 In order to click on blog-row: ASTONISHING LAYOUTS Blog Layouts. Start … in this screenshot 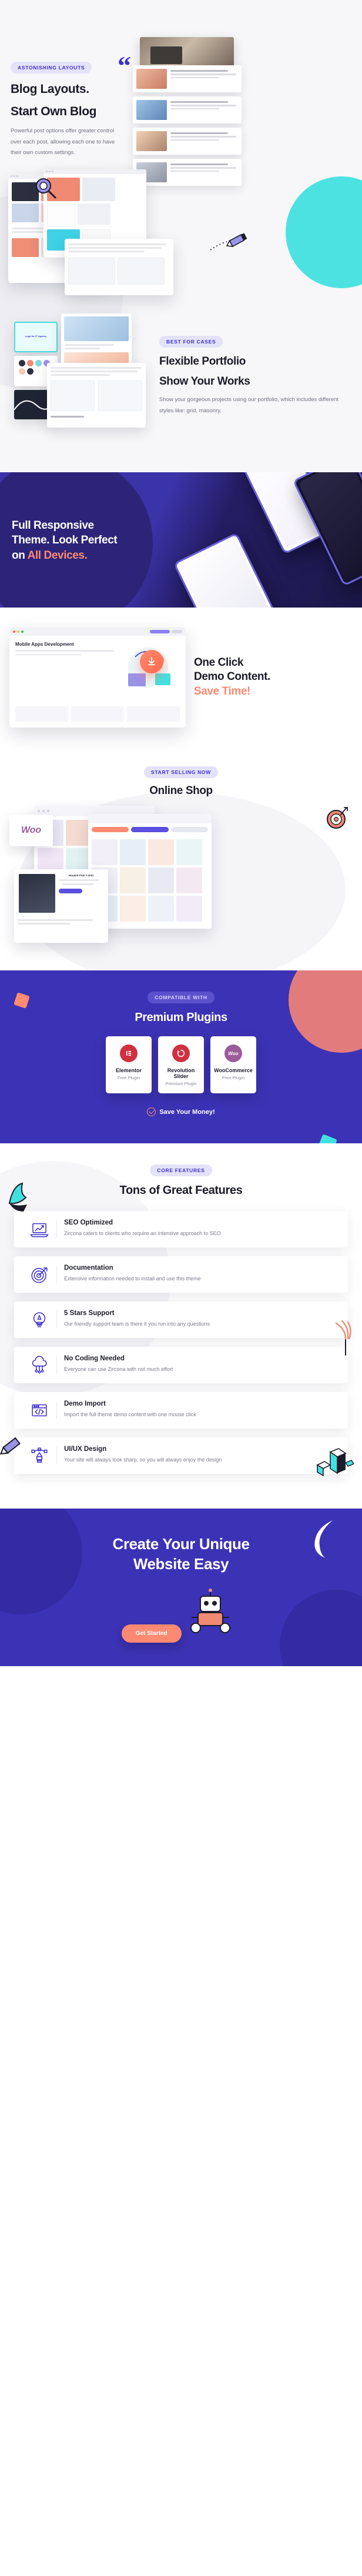, I will do `click(181, 109)`.